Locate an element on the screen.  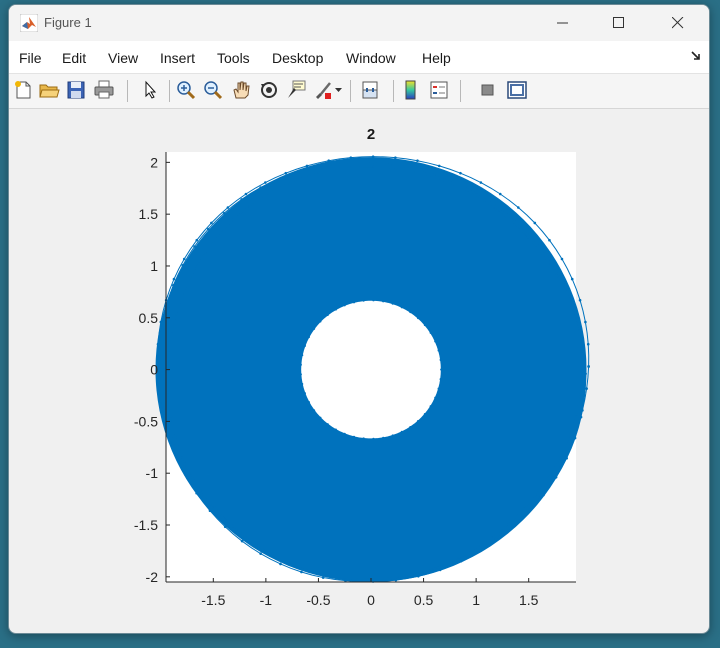
save-icon is located at coordinates (76, 90).